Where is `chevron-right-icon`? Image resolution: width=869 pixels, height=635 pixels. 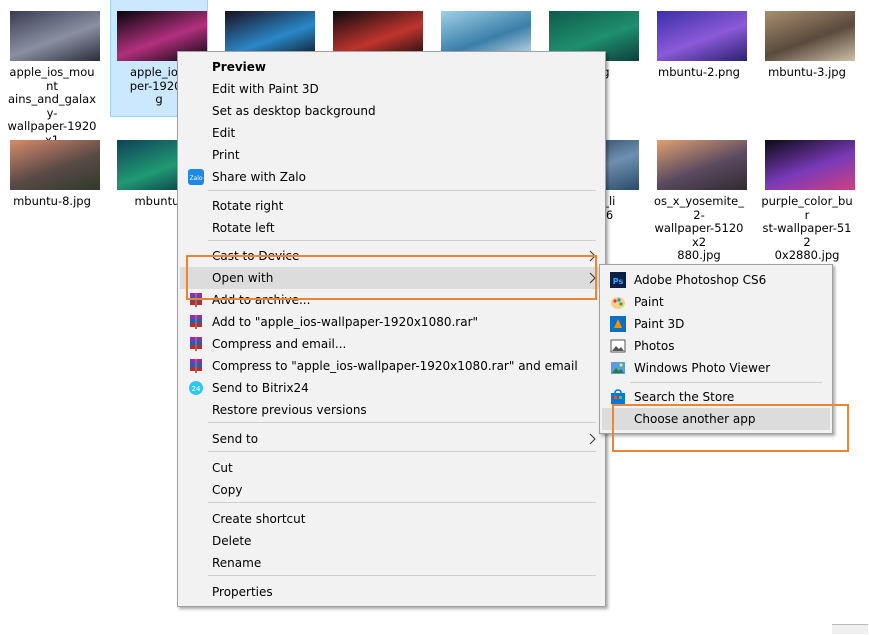 chevron-right-icon is located at coordinates (593, 443).